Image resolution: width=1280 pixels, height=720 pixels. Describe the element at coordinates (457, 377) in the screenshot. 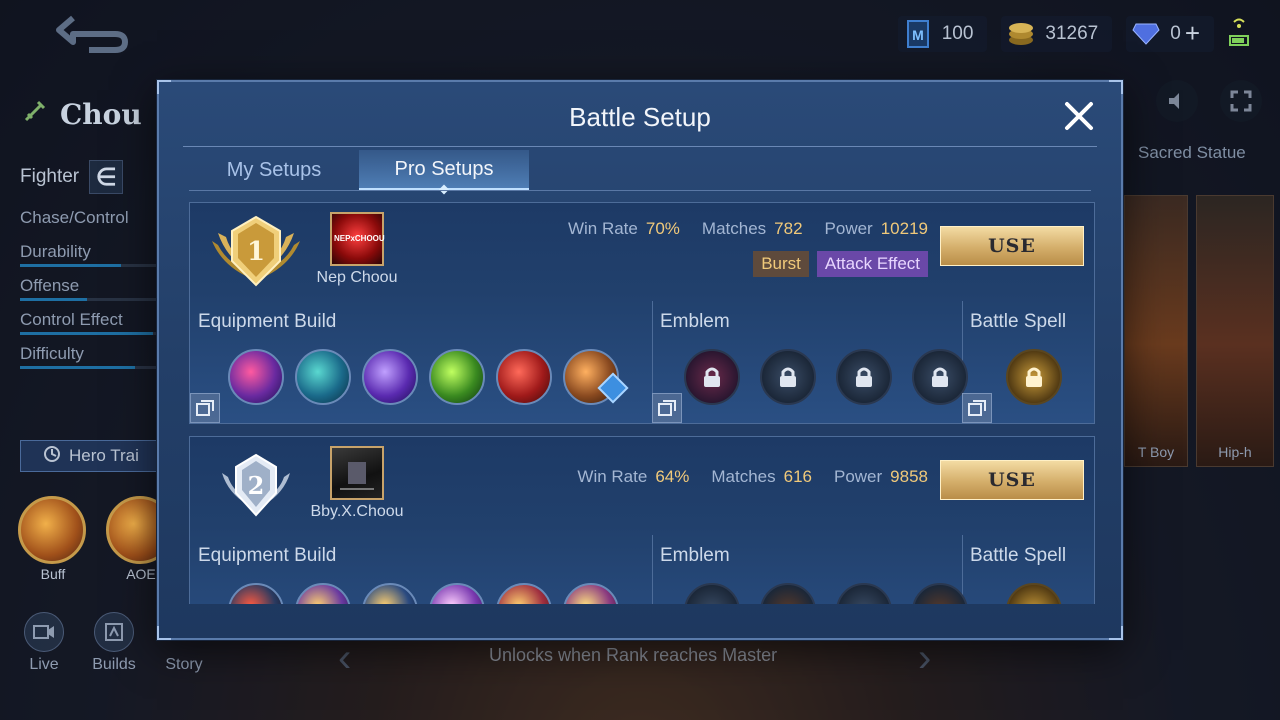

I see `axe-item-icon` at that location.